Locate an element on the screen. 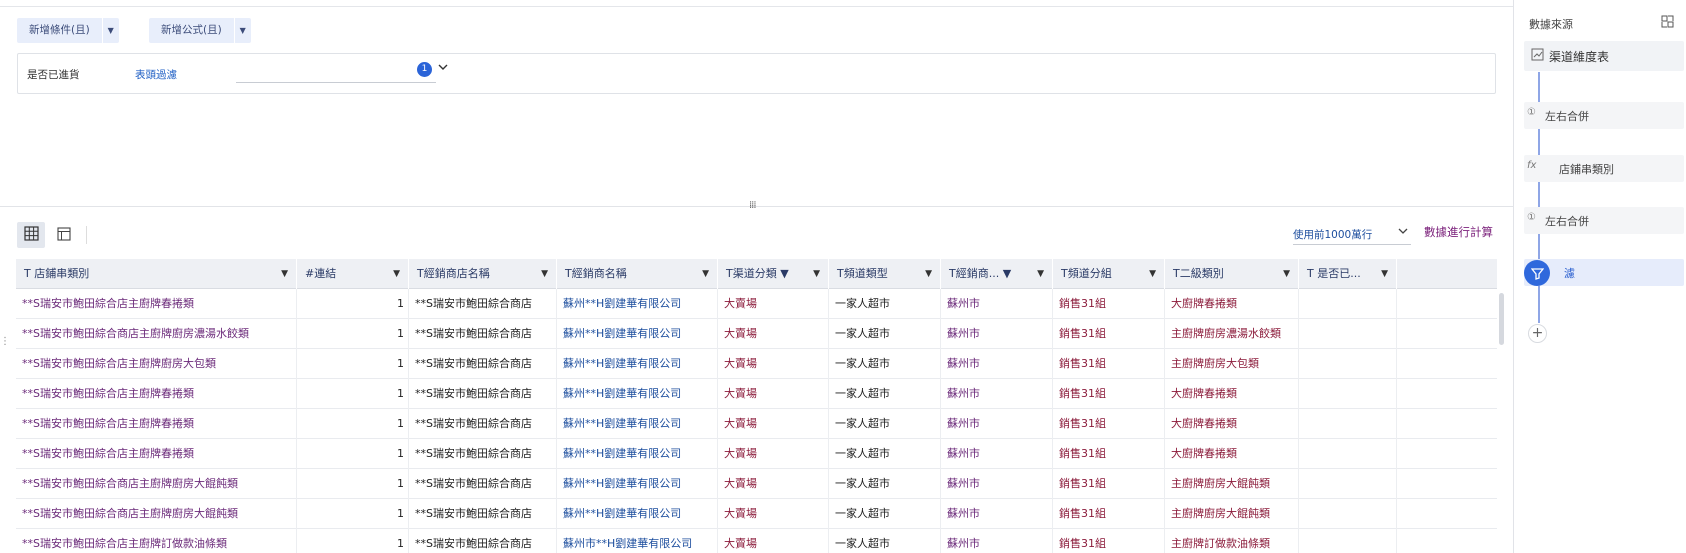 The image size is (1686, 553). column-header: T頻道類型 ▼ is located at coordinates (885, 274).